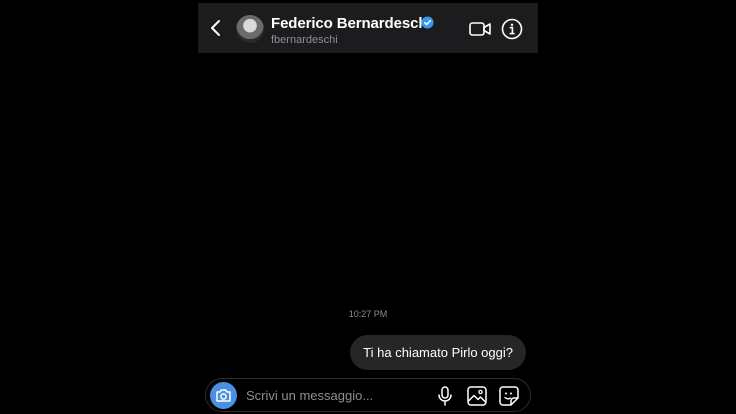  What do you see at coordinates (368, 314) in the screenshot?
I see `message-timestamp: 10:27 PM` at bounding box center [368, 314].